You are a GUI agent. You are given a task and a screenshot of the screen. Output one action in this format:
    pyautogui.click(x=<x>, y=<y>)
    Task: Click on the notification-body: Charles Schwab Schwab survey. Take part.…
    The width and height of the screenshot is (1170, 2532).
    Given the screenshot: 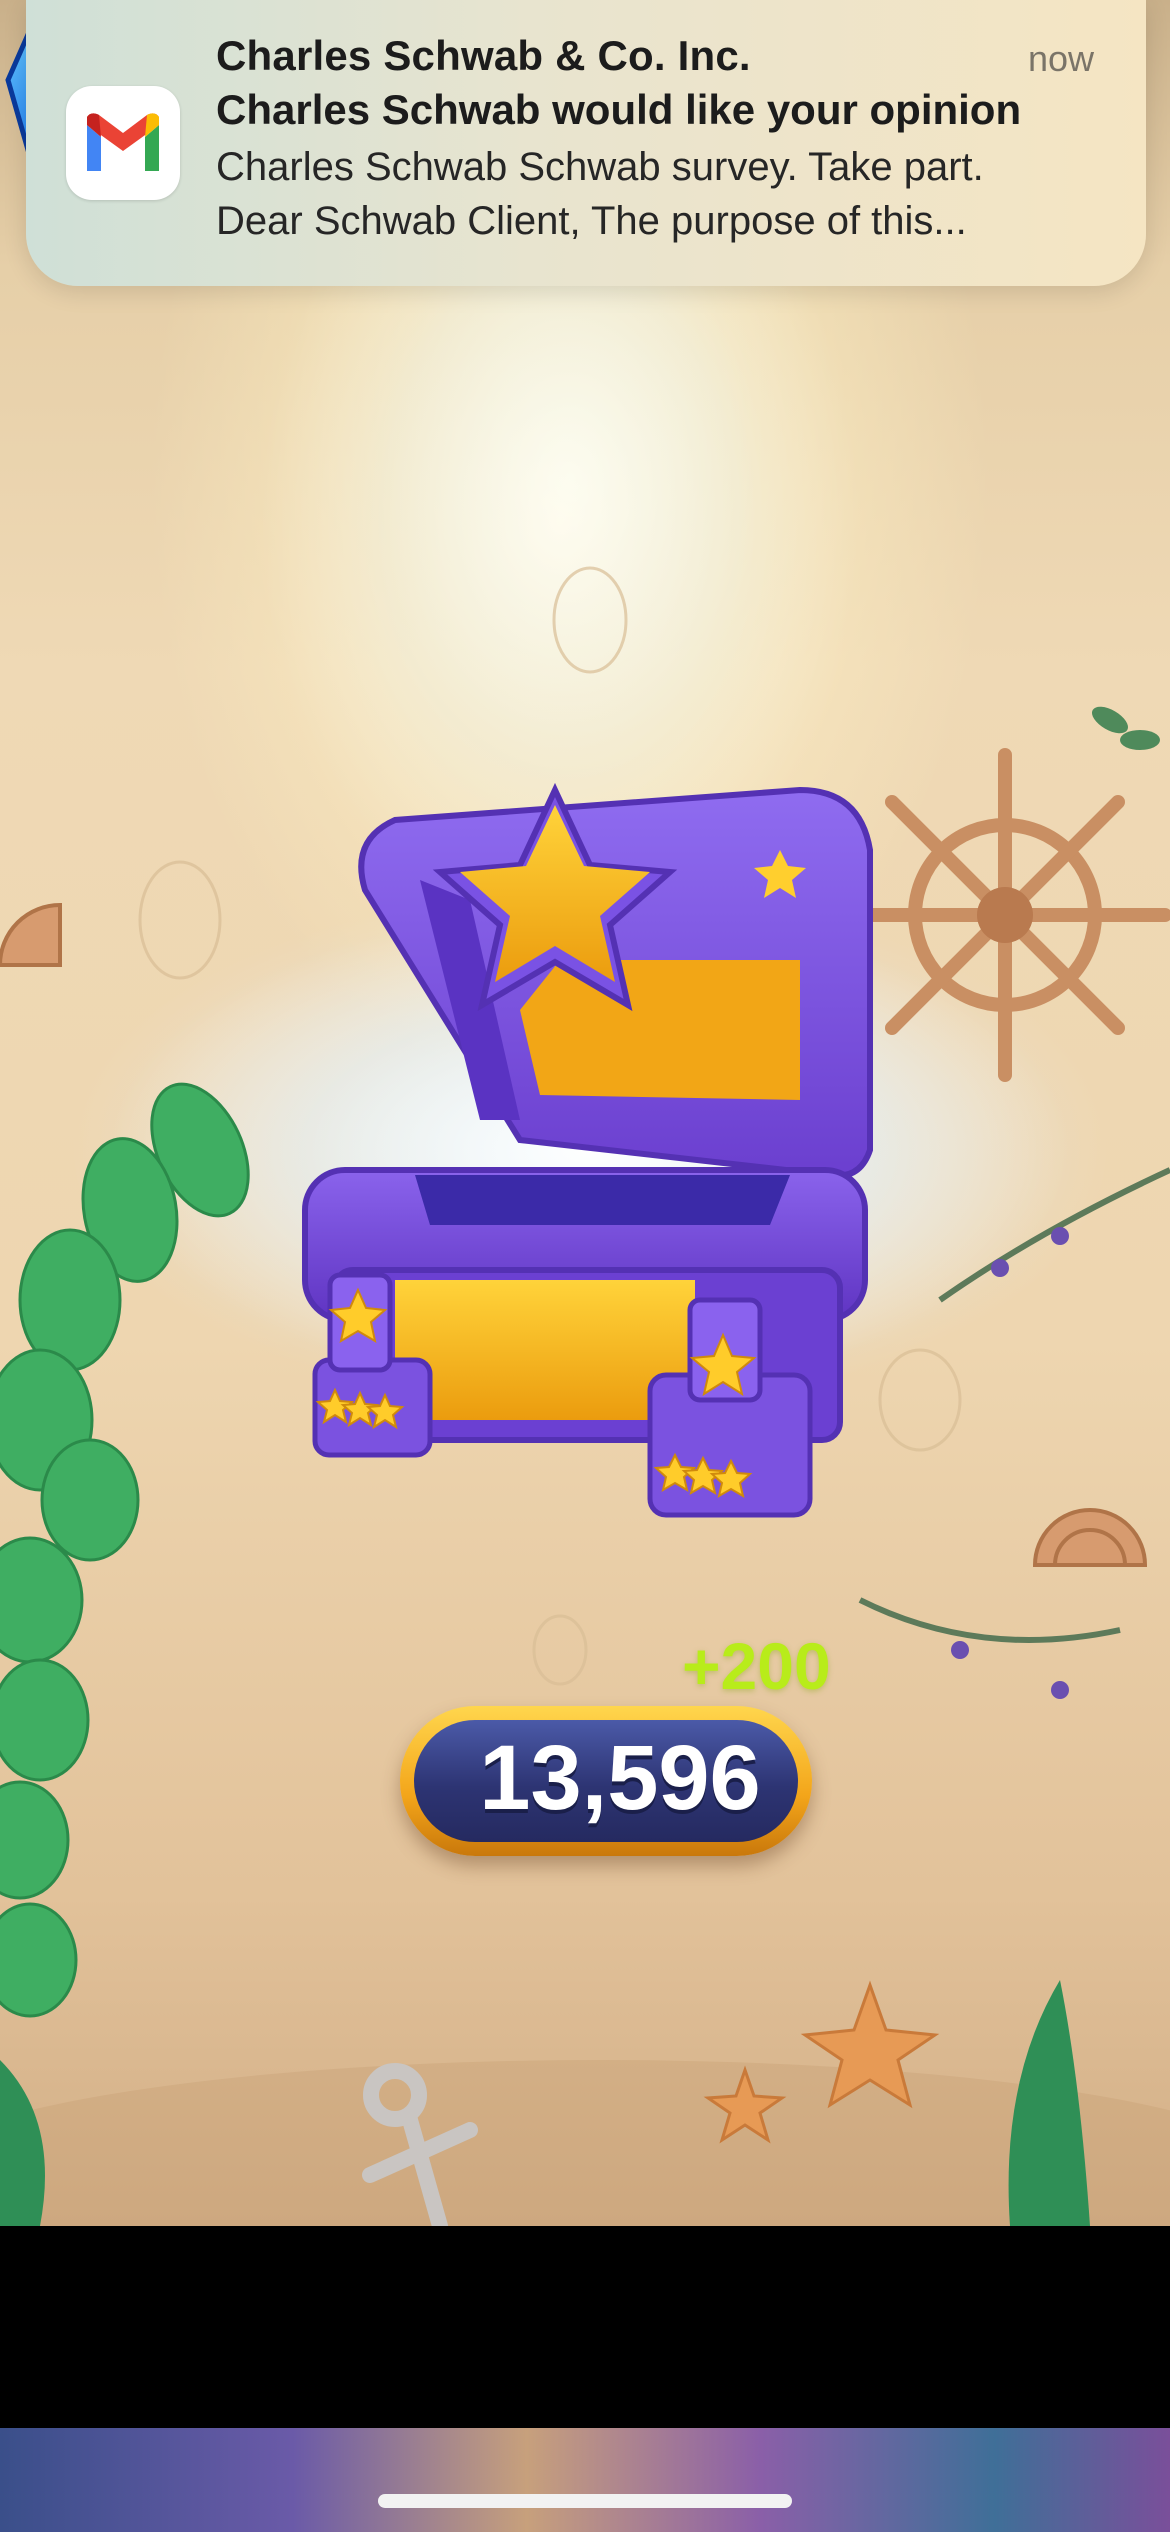 What is the action you would take?
    pyautogui.click(x=666, y=194)
    